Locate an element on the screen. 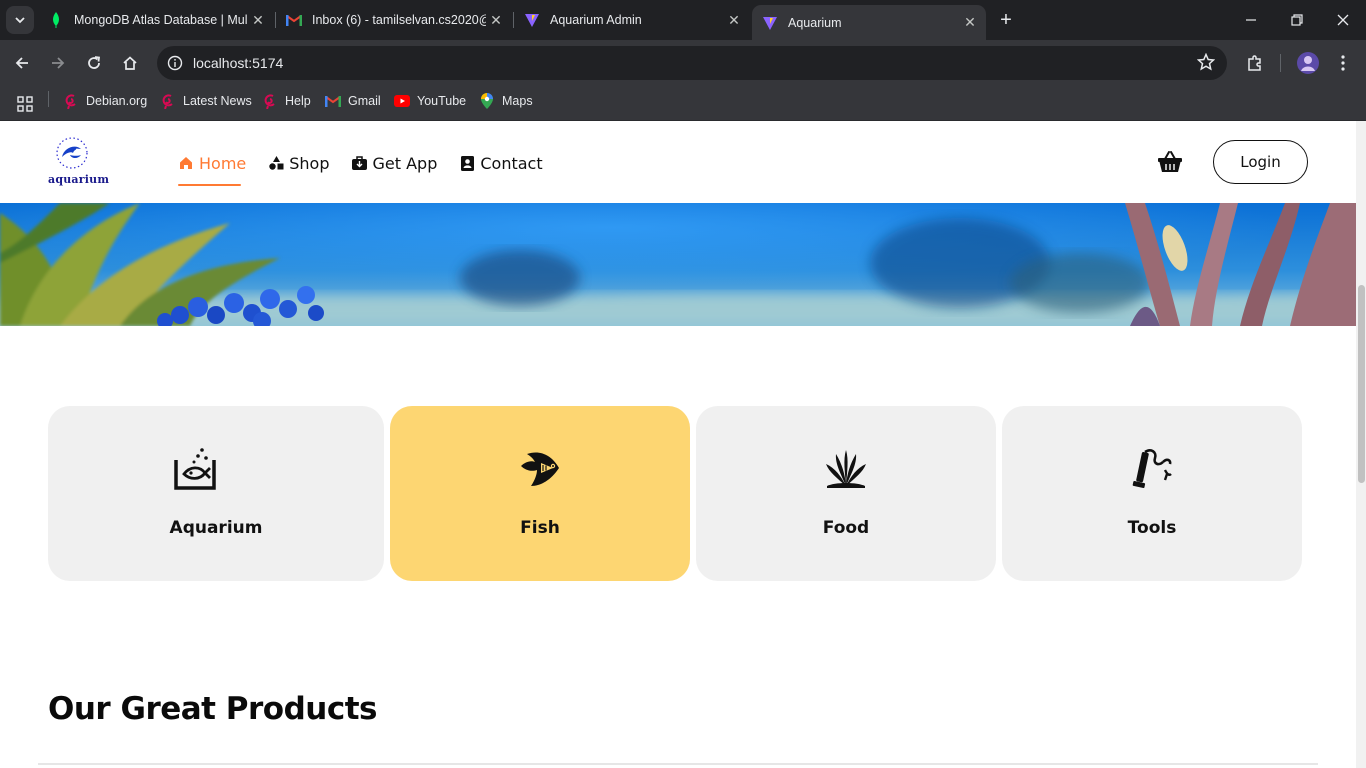  restore-button is located at coordinates (1297, 20).